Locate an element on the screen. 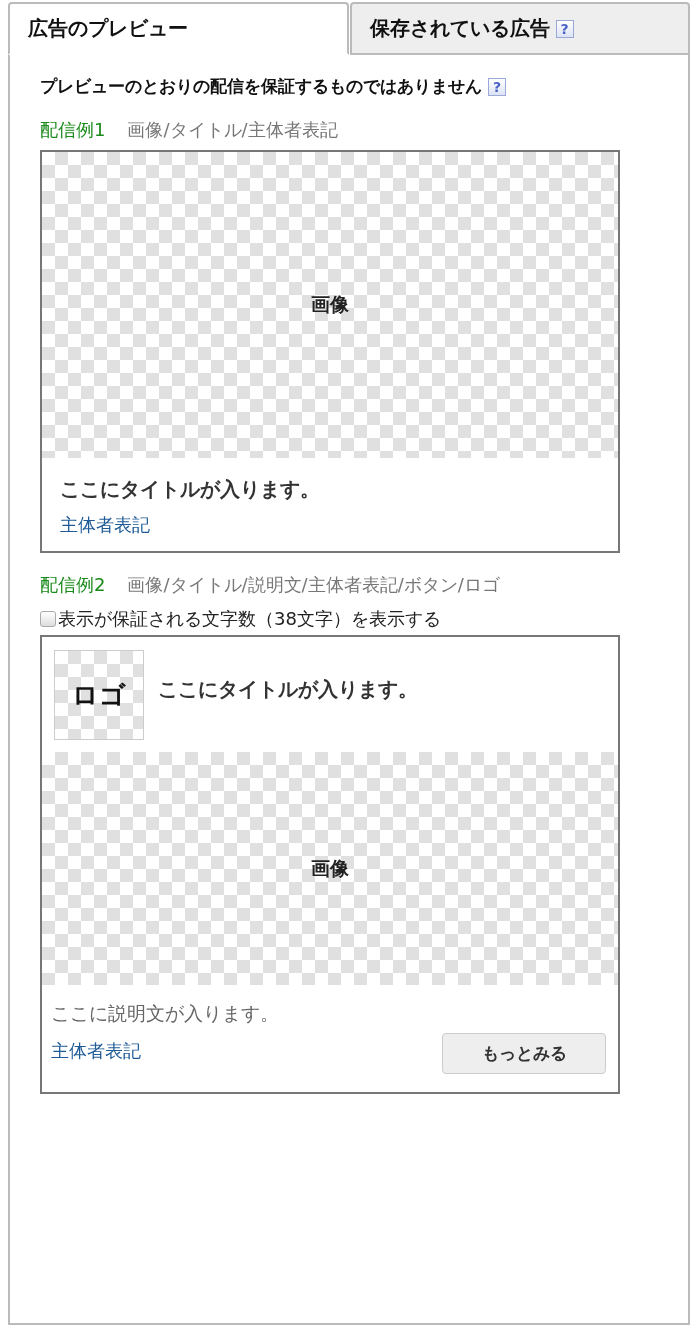  more-button: もっとみる is located at coordinates (524, 1053).